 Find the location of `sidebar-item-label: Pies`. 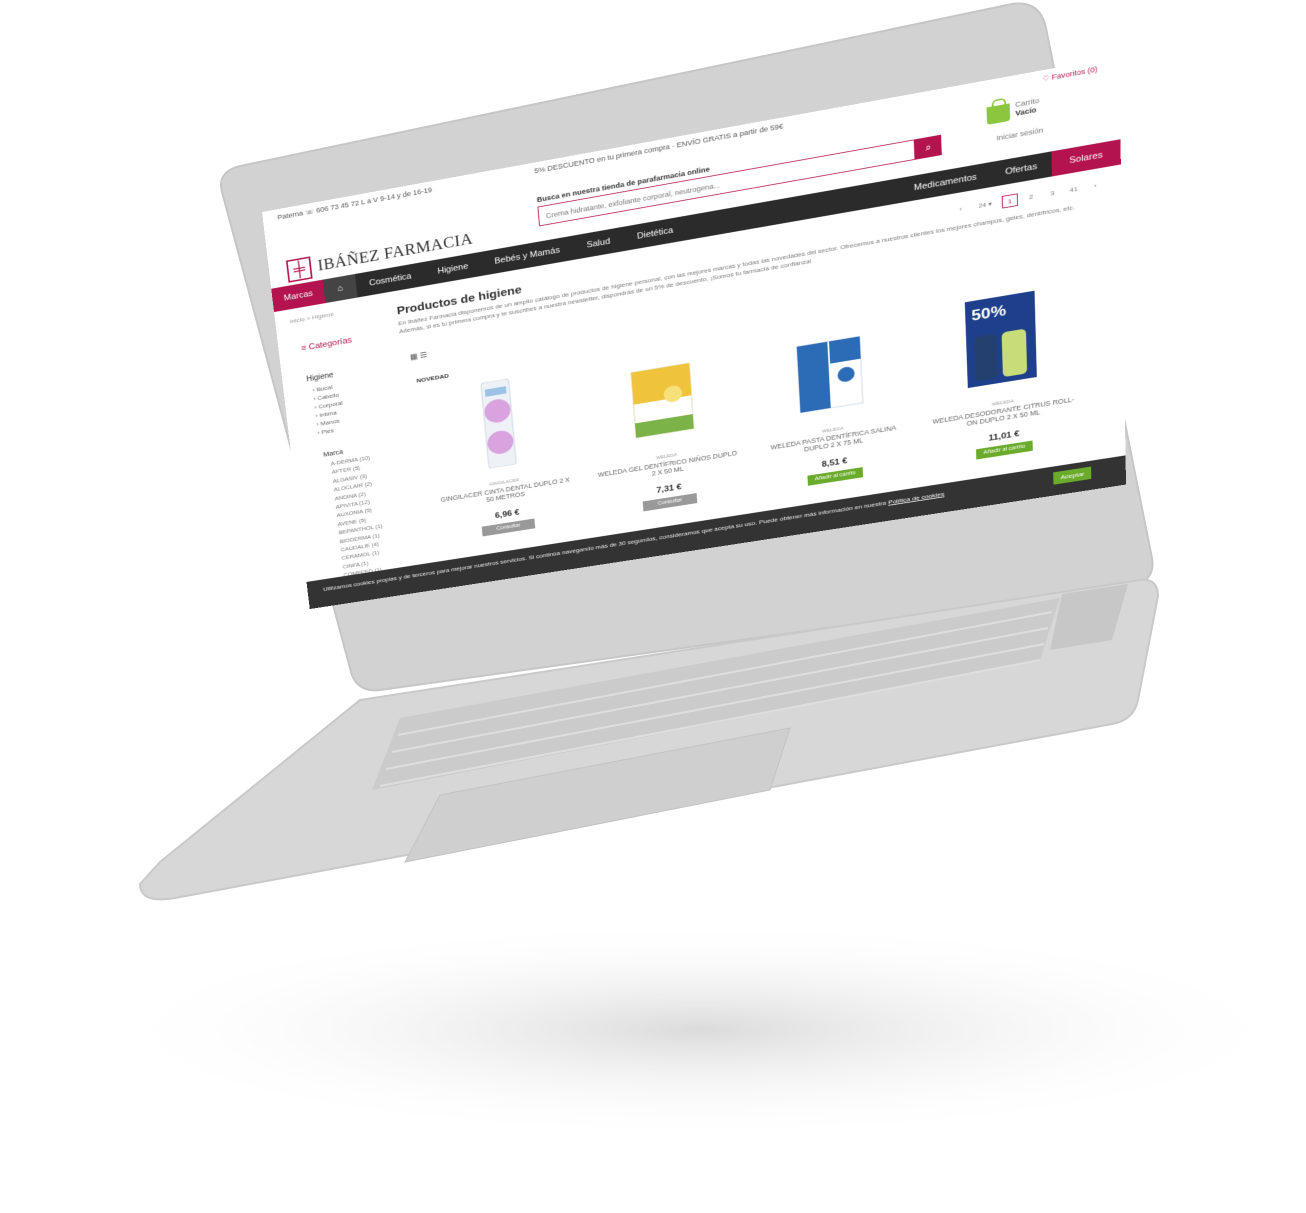

sidebar-item-label: Pies is located at coordinates (328, 431).